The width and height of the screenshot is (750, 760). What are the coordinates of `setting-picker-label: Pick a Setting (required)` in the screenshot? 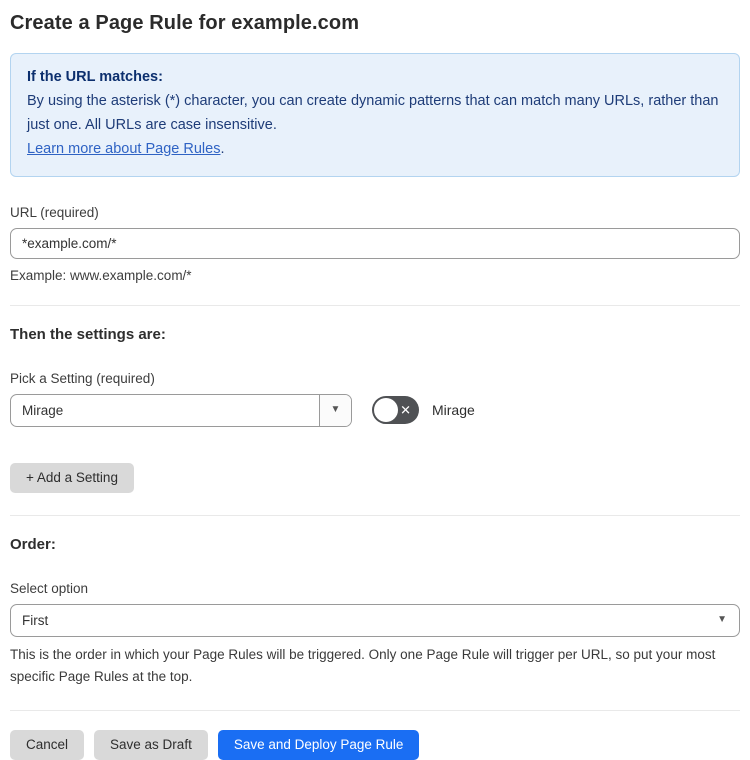 It's located at (82, 378).